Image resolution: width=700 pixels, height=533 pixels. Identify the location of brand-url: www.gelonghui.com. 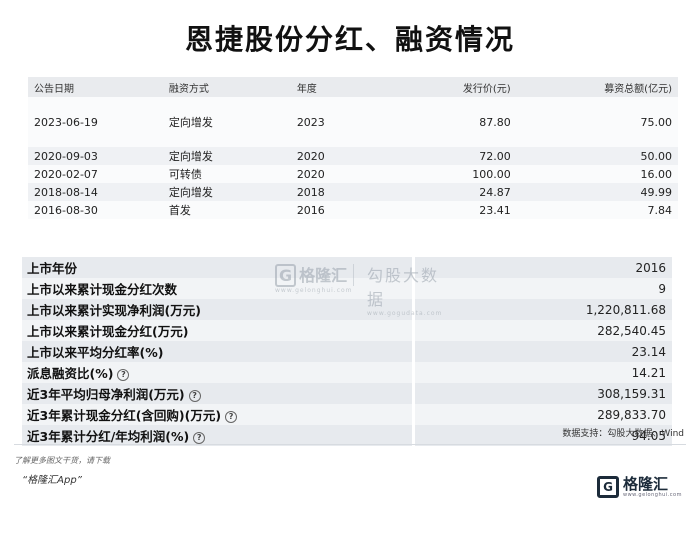
(652, 495).